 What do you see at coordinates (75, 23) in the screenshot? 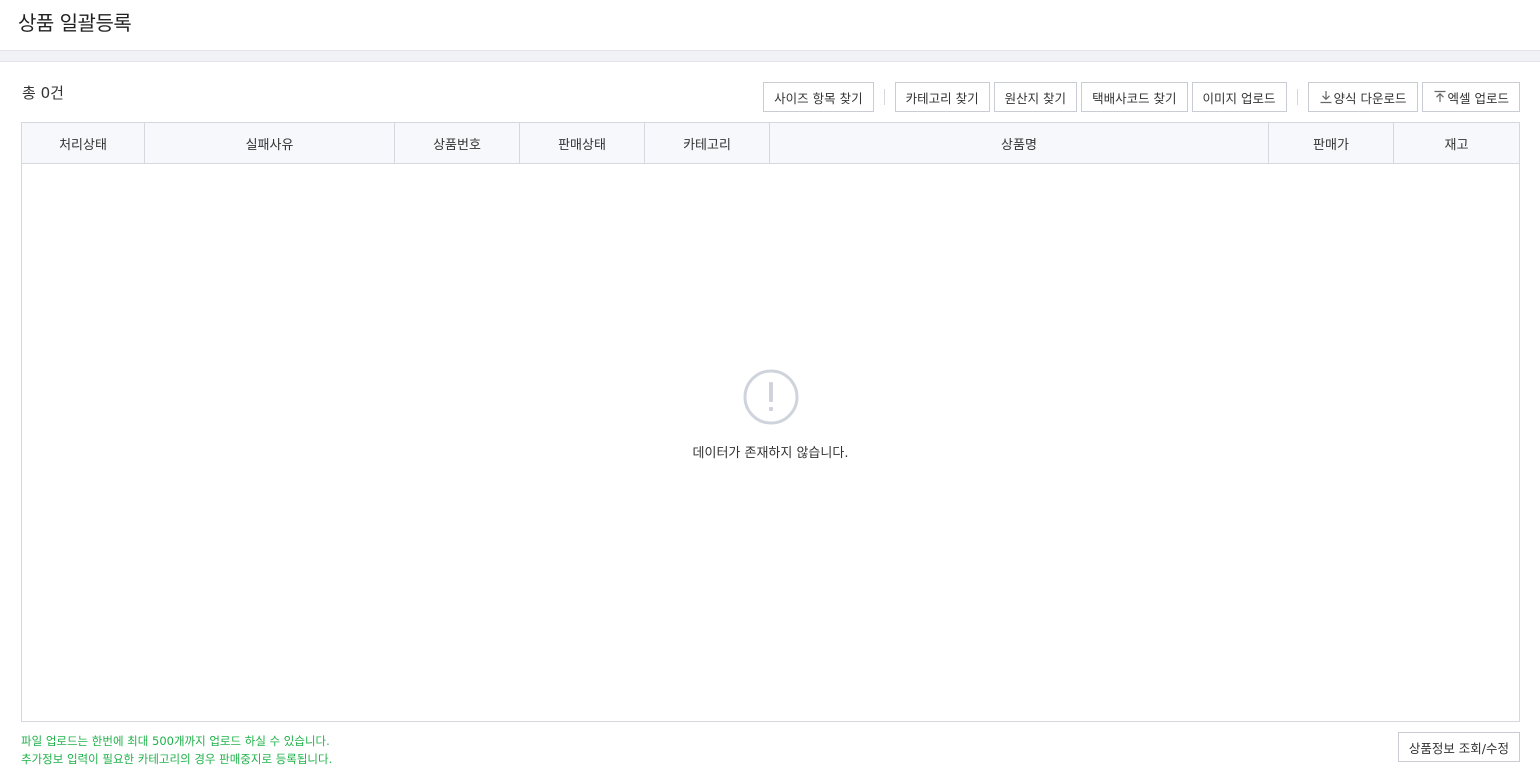
I see `page-title: 상품 일괄등록` at bounding box center [75, 23].